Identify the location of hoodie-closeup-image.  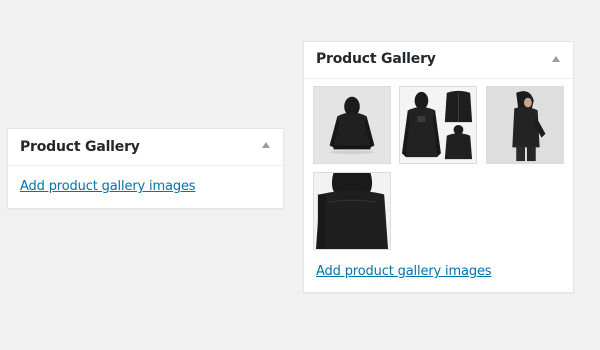
(352, 211).